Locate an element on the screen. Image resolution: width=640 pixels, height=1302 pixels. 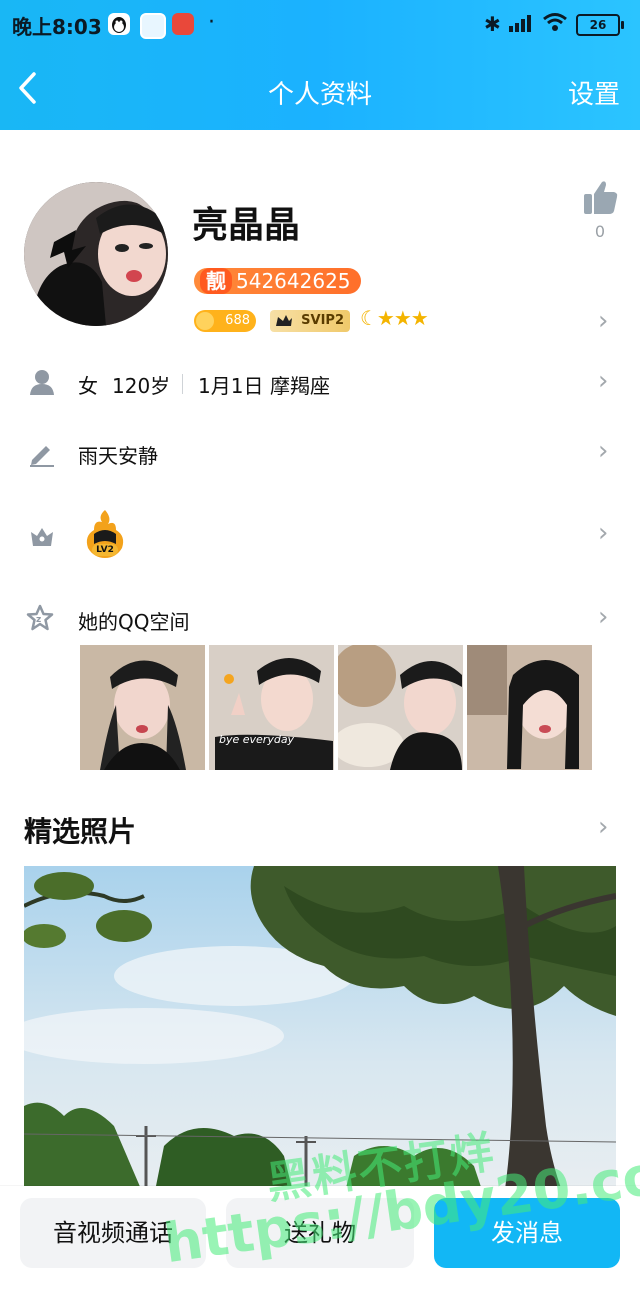
birthday: 1月1日 is located at coordinates (231, 386).